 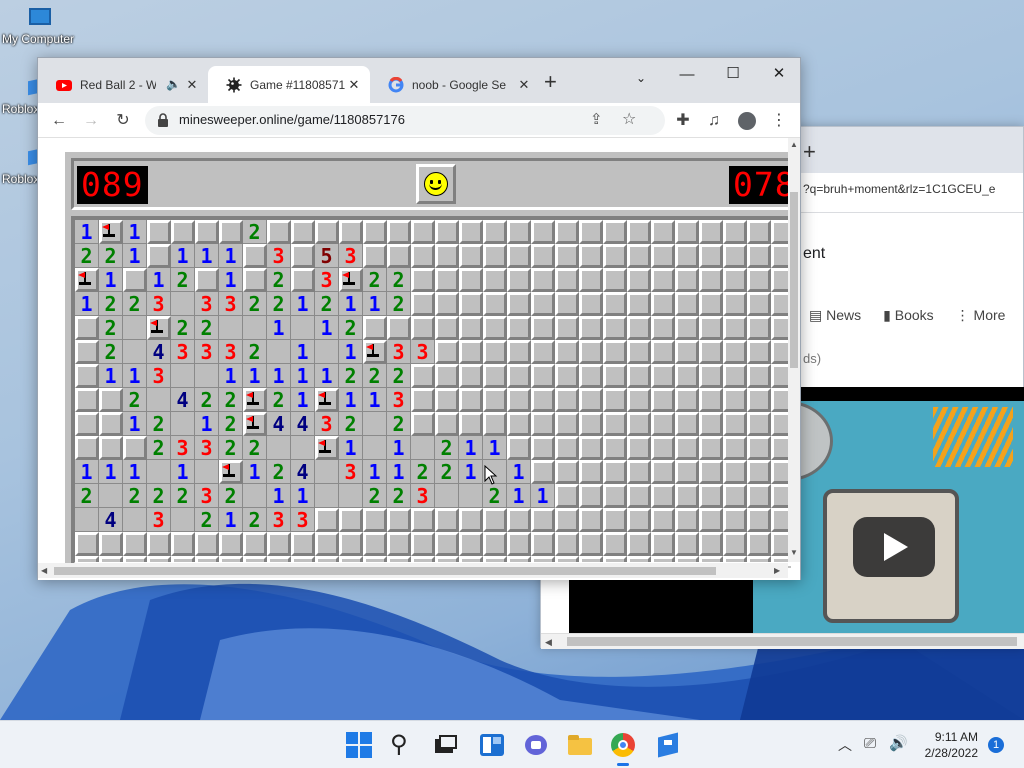 I want to click on roblox-studio-icon, so click(x=668, y=745).